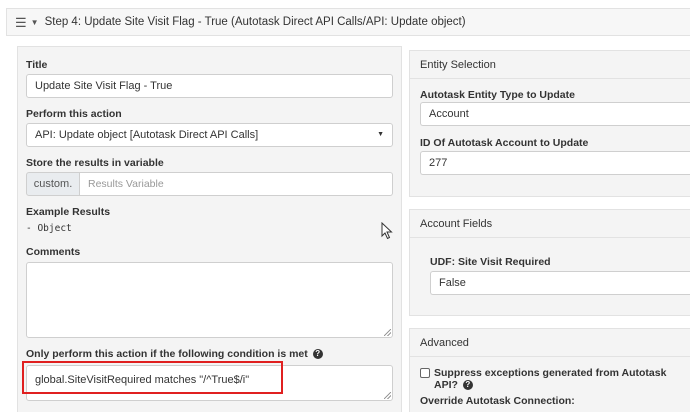 The image size is (690, 412). What do you see at coordinates (497, 401) in the screenshot?
I see `override-connection-label: Override Autotask Connection:` at bounding box center [497, 401].